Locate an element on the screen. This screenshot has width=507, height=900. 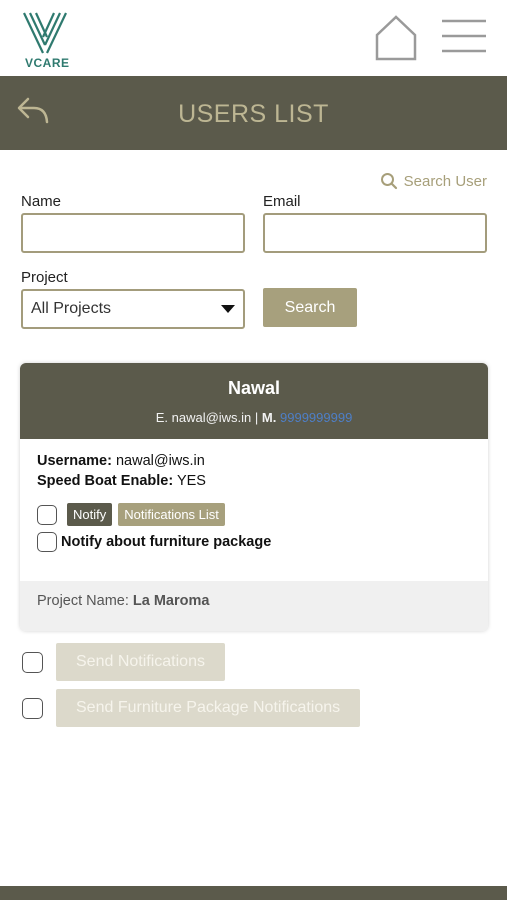
title-bar: USERS LIST is located at coordinates (253, 113).